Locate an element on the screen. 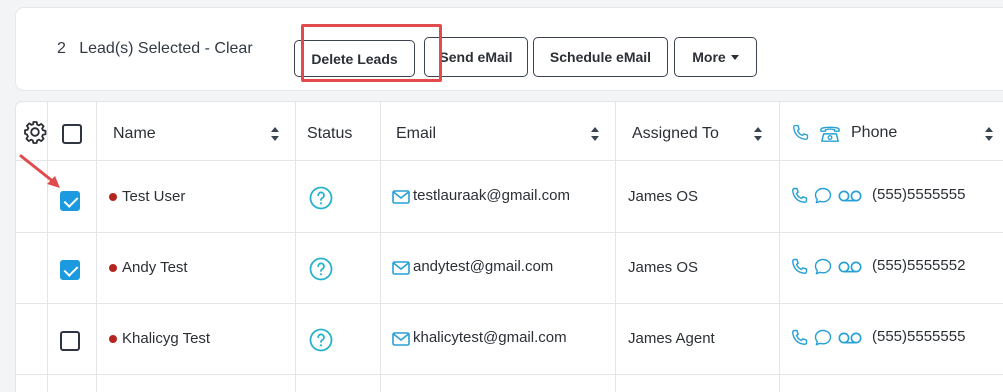 The width and height of the screenshot is (1003, 392). schedule-email-button: Schedule eMail is located at coordinates (600, 57).